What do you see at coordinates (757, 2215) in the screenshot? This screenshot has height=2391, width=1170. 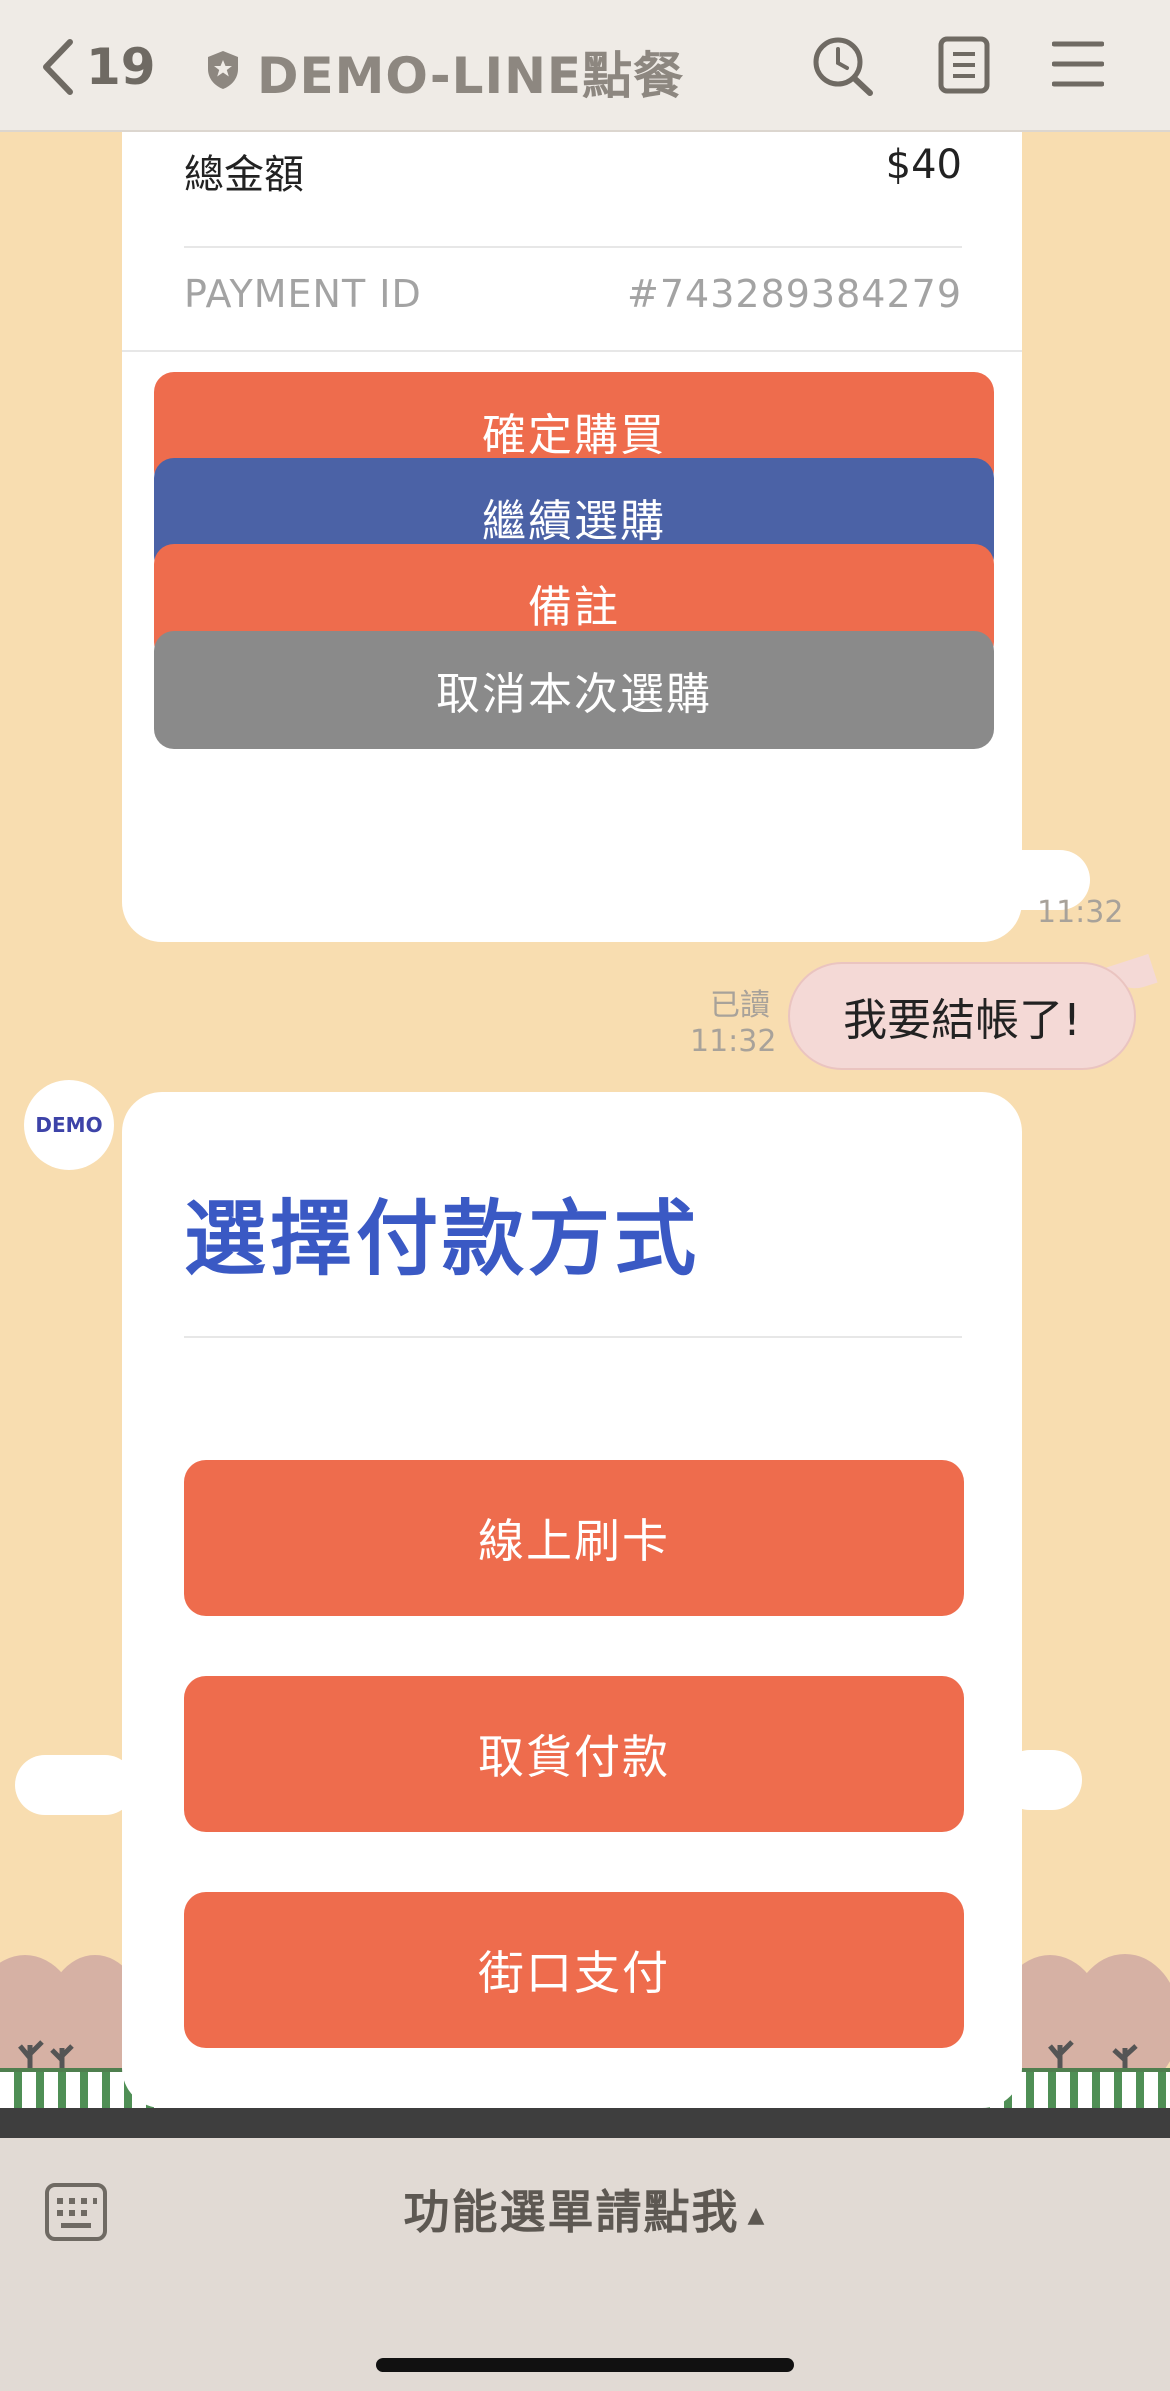 I see `caret-up-icon: ▲` at bounding box center [757, 2215].